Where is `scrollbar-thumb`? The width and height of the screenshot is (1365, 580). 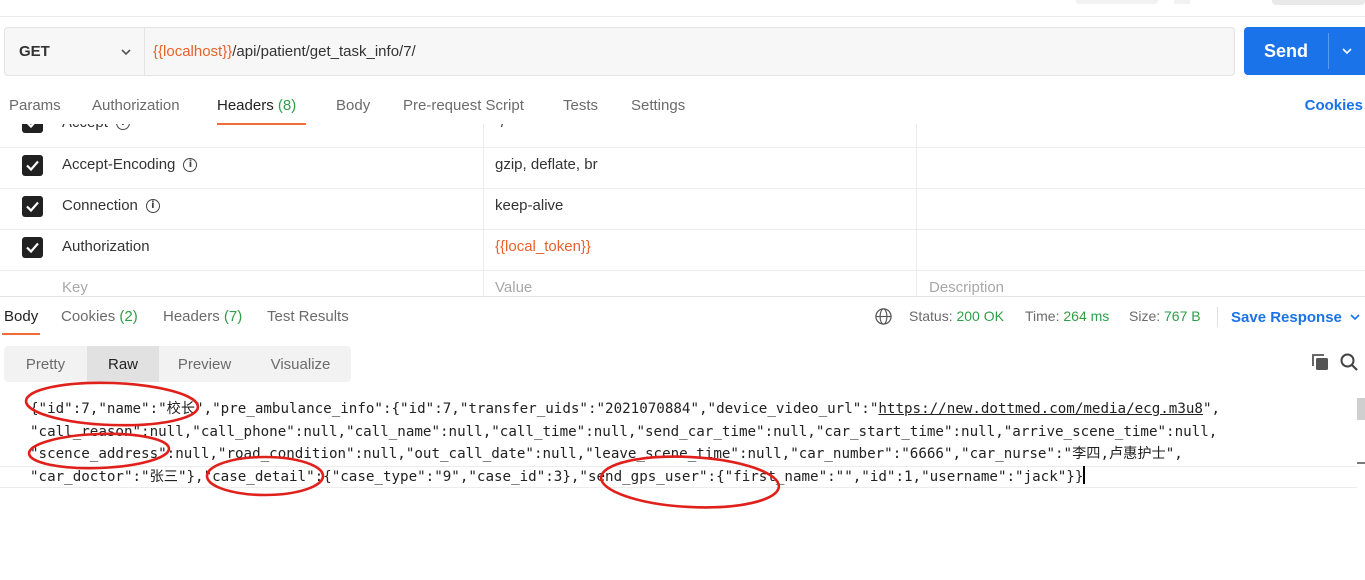
scrollbar-thumb is located at coordinates (1361, 409).